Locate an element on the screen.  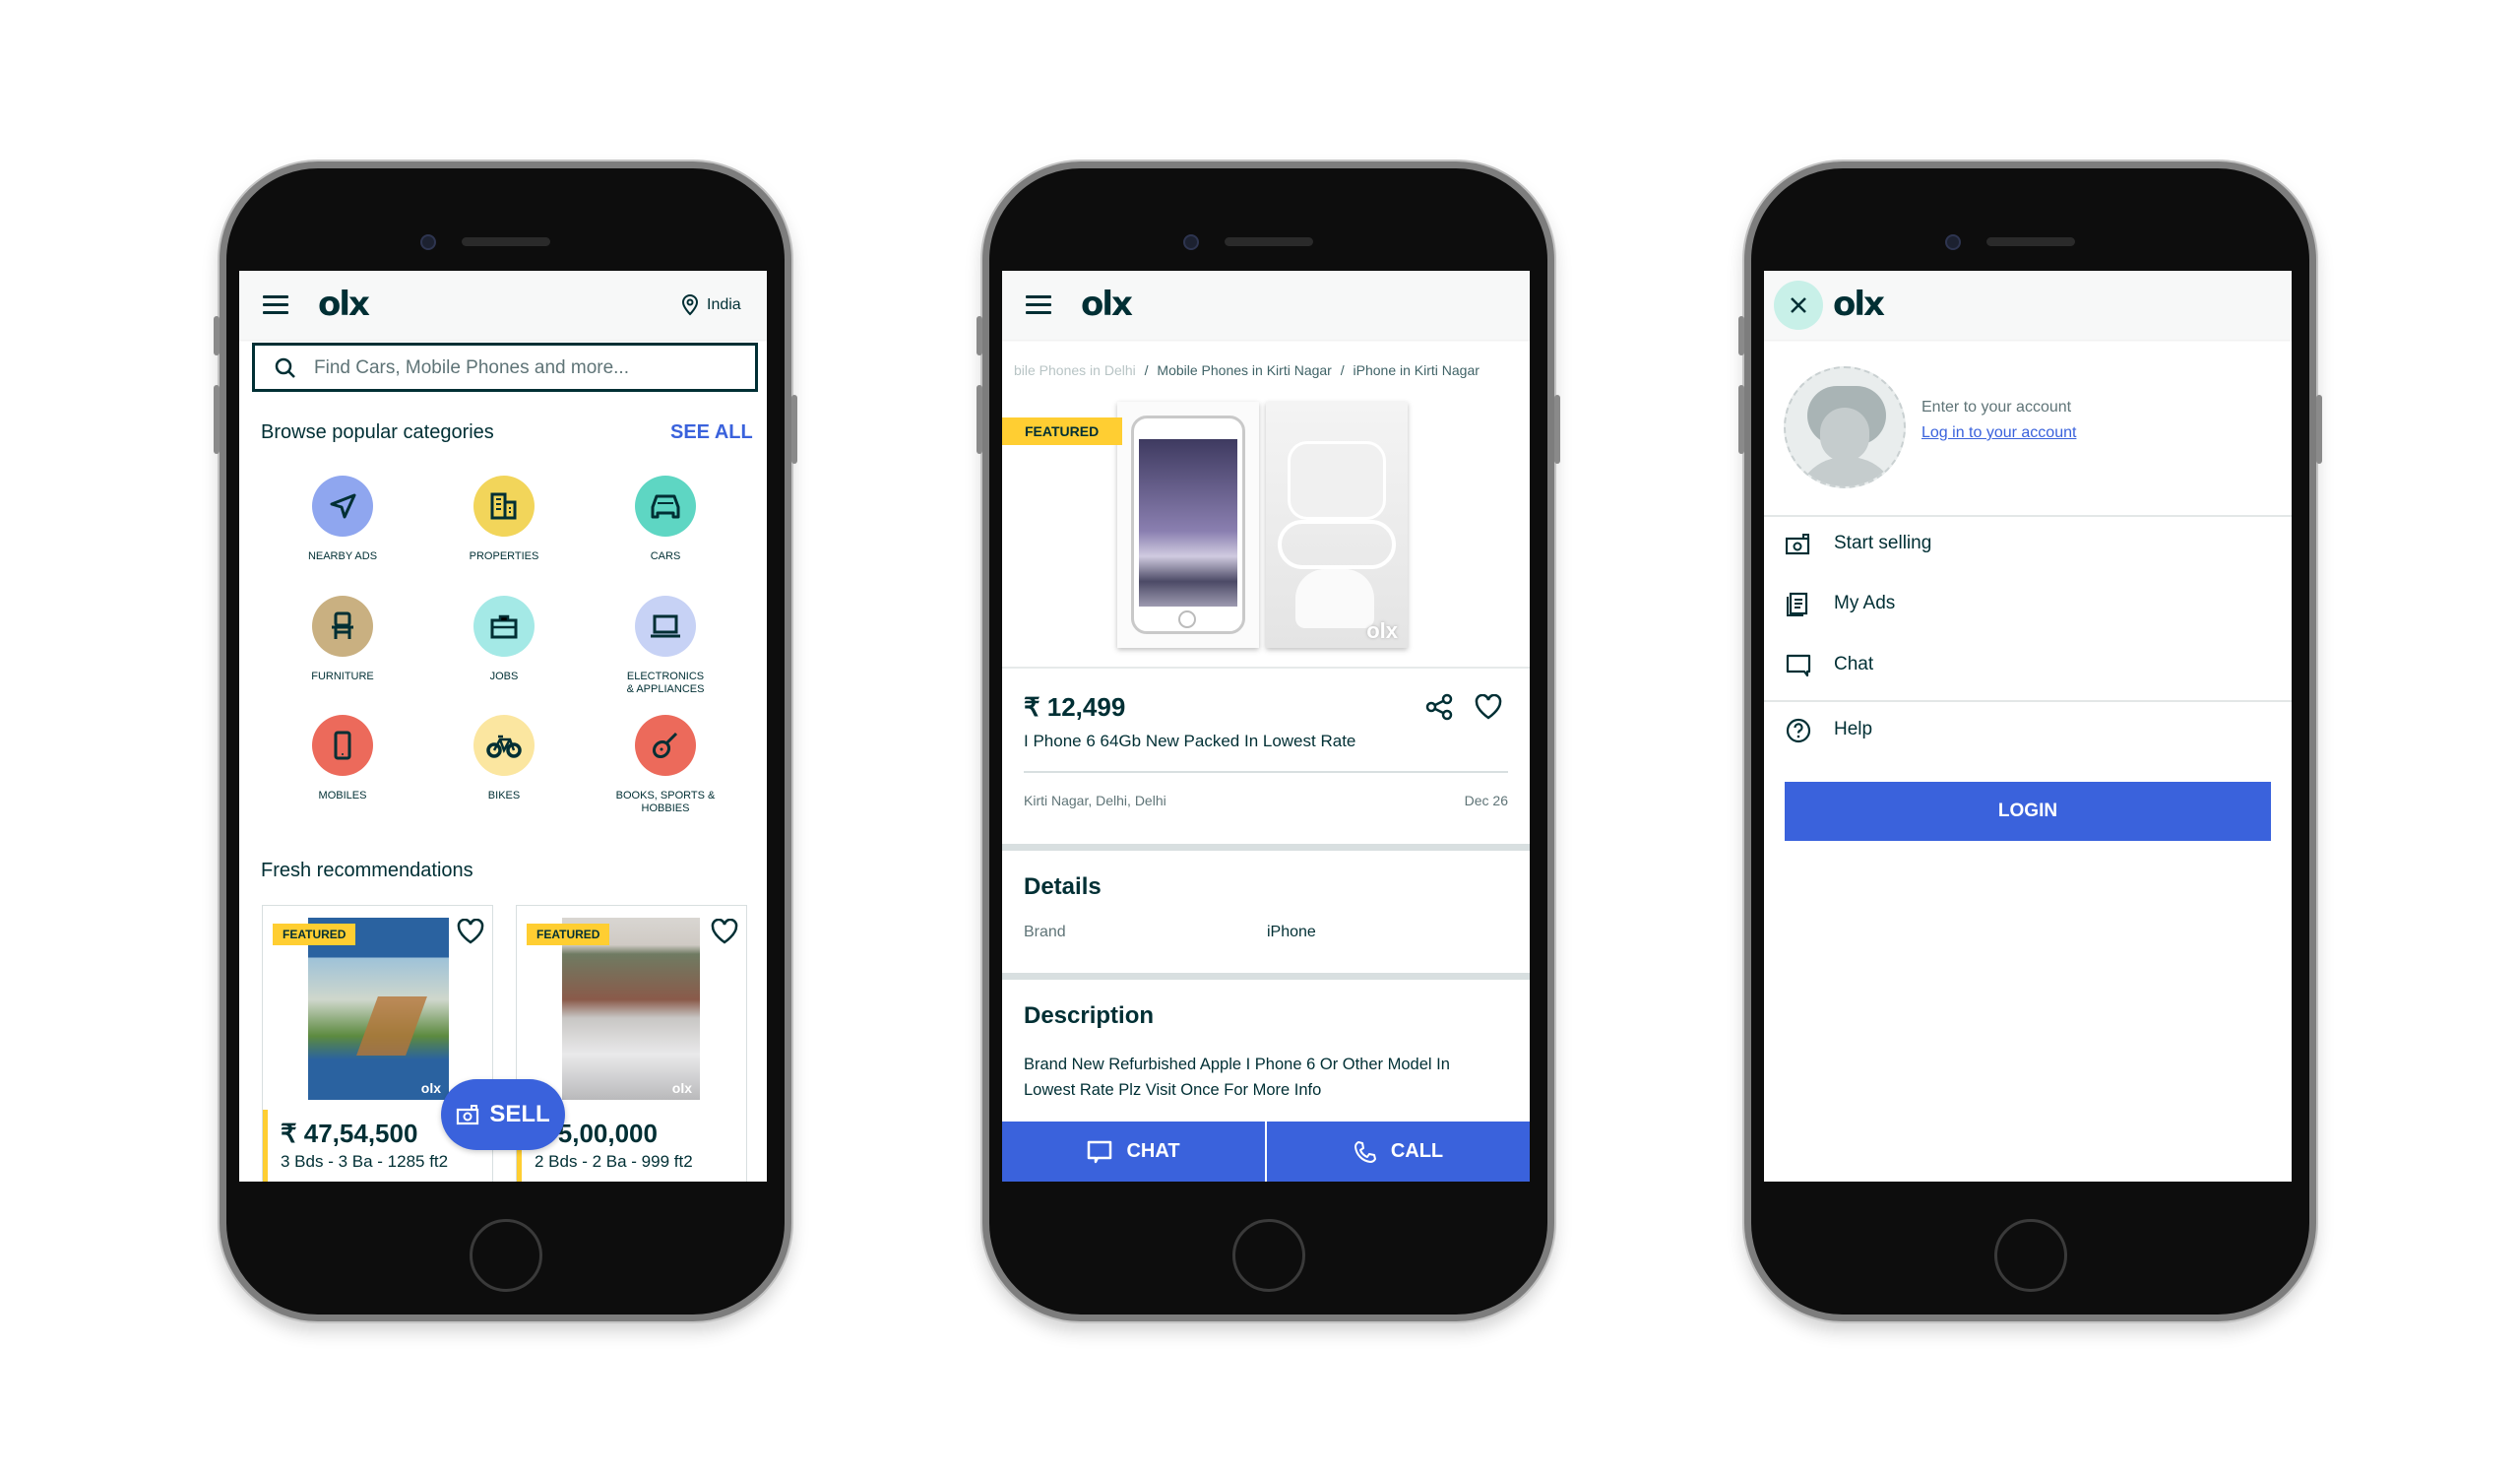
app-header: olx India is located at coordinates (503, 306).